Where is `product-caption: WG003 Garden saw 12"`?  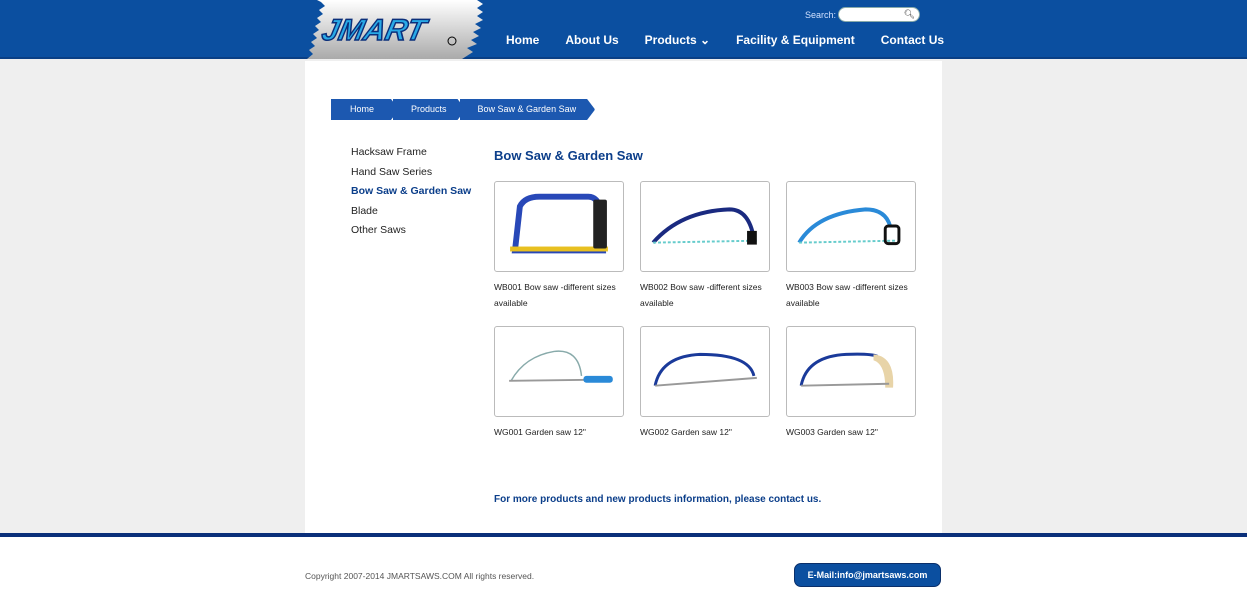
product-caption: WG003 Garden saw 12" is located at coordinates (851, 432).